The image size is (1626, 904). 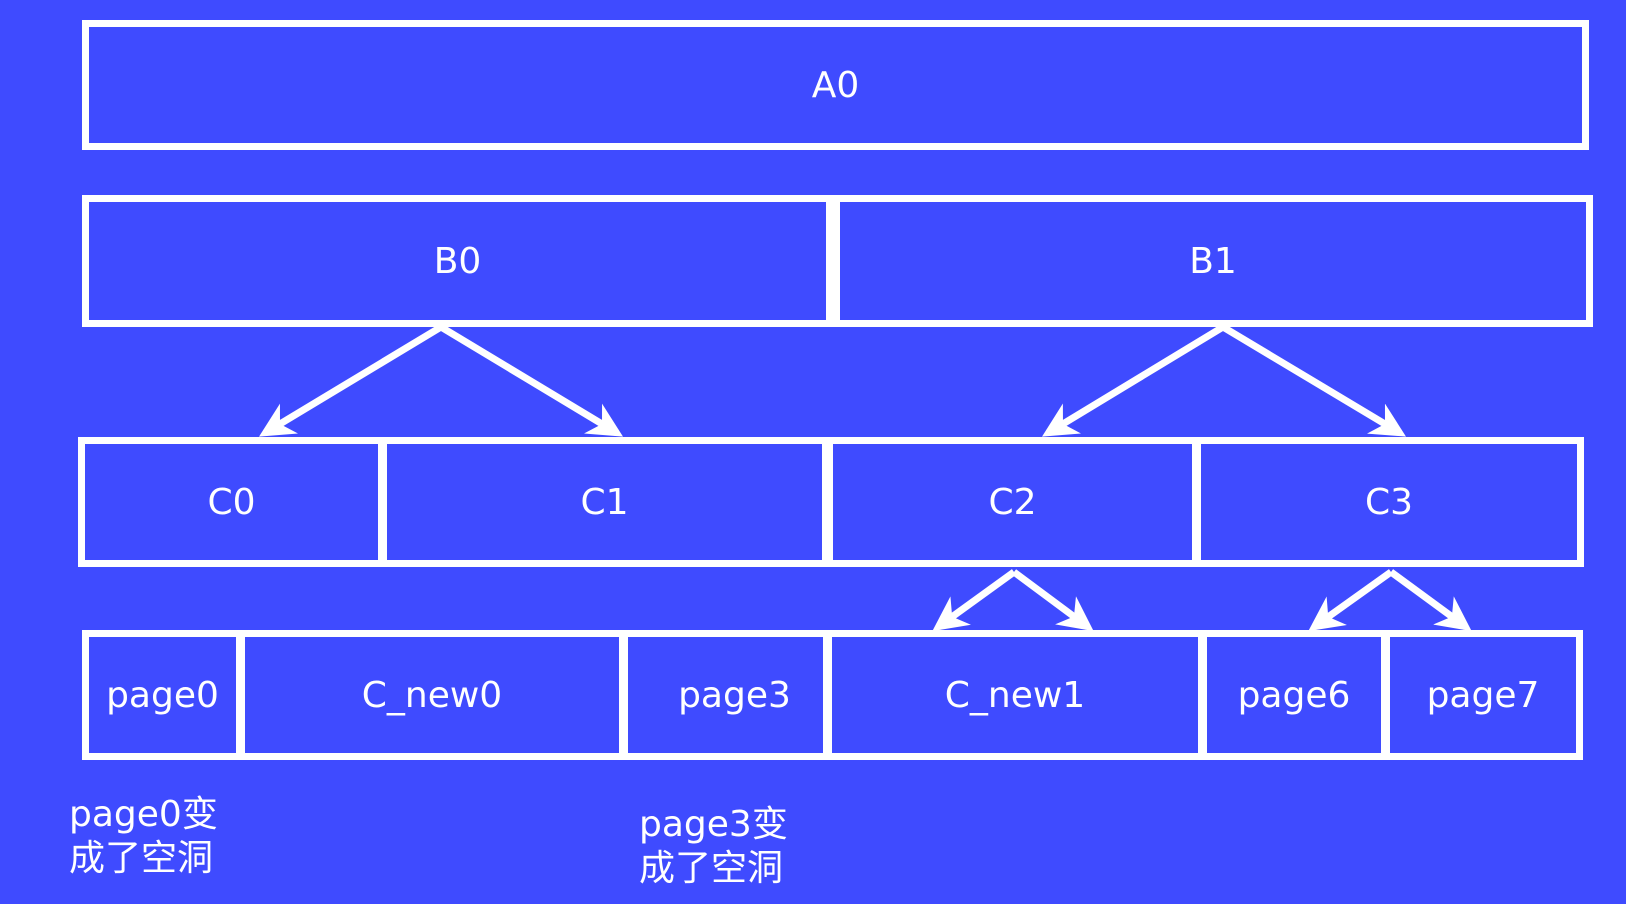 What do you see at coordinates (974, 600) in the screenshot?
I see `edge-c2-cnew1-left` at bounding box center [974, 600].